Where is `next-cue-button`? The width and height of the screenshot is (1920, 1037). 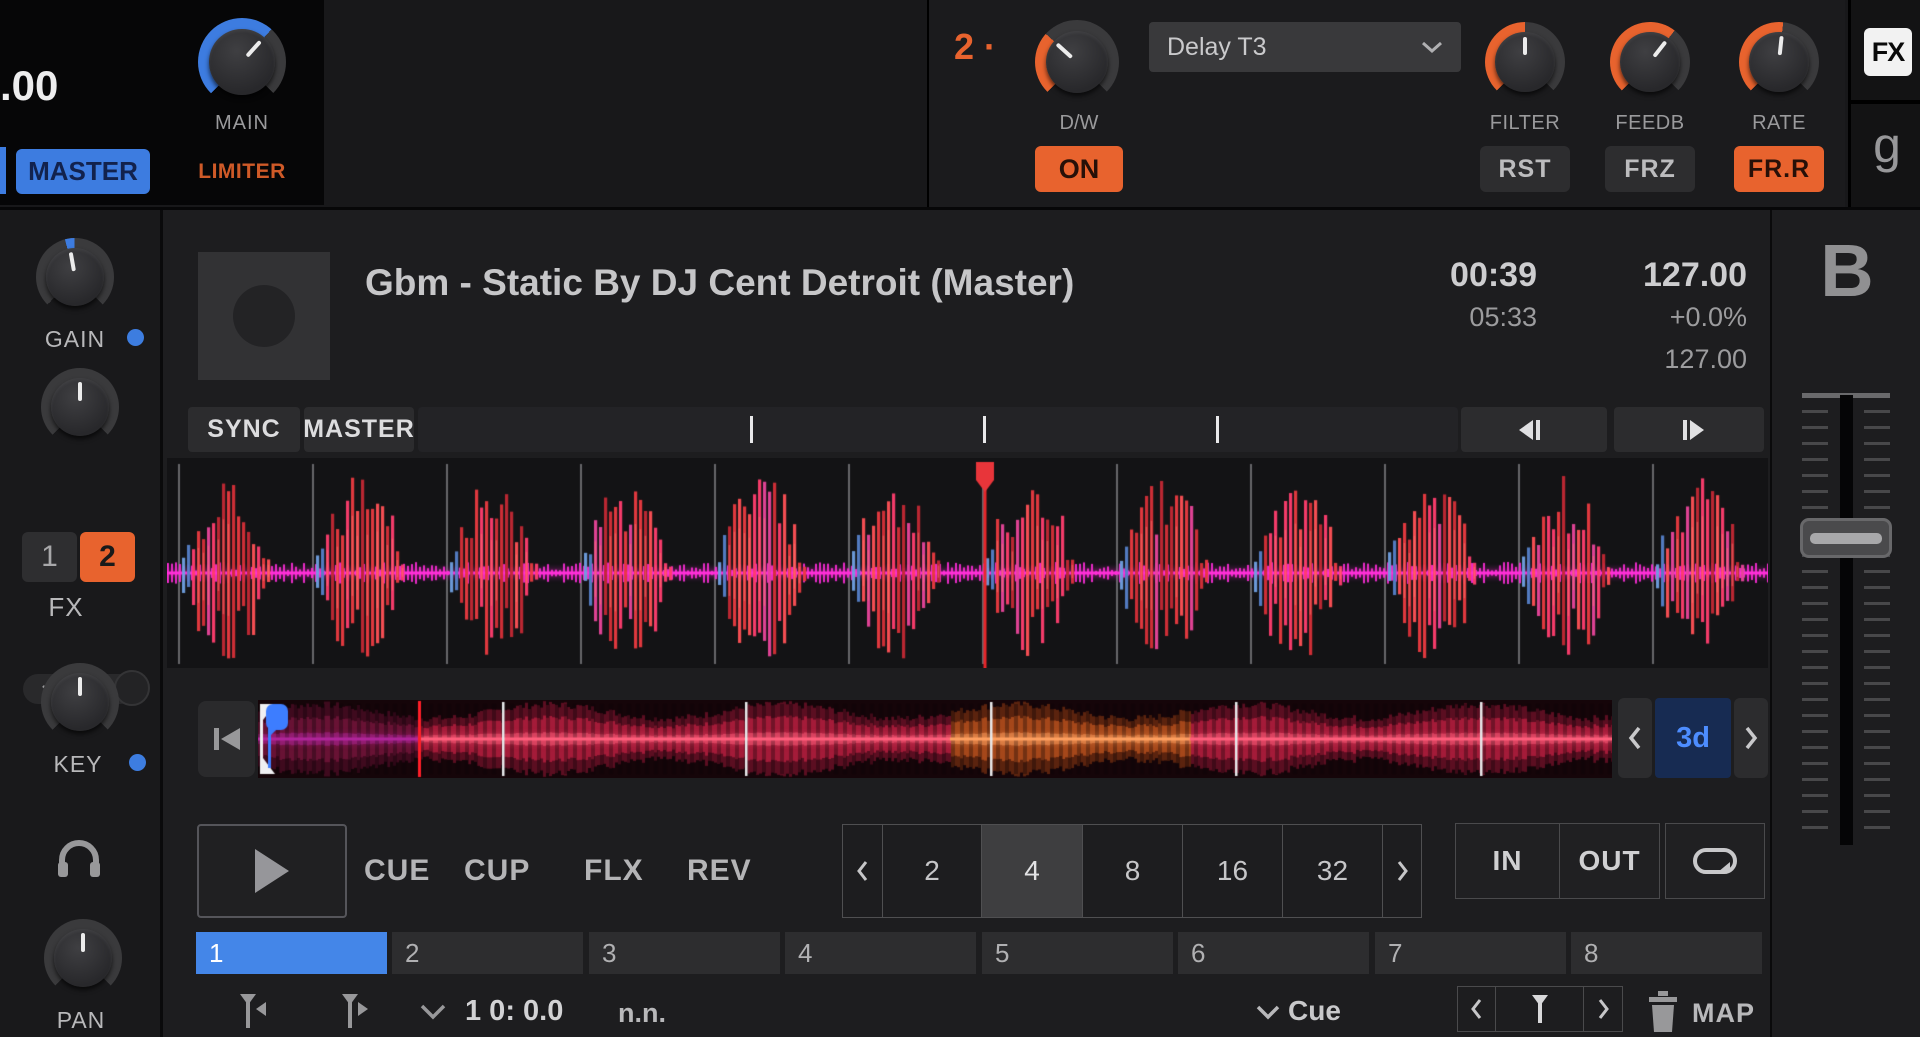 next-cue-button is located at coordinates (355, 1012).